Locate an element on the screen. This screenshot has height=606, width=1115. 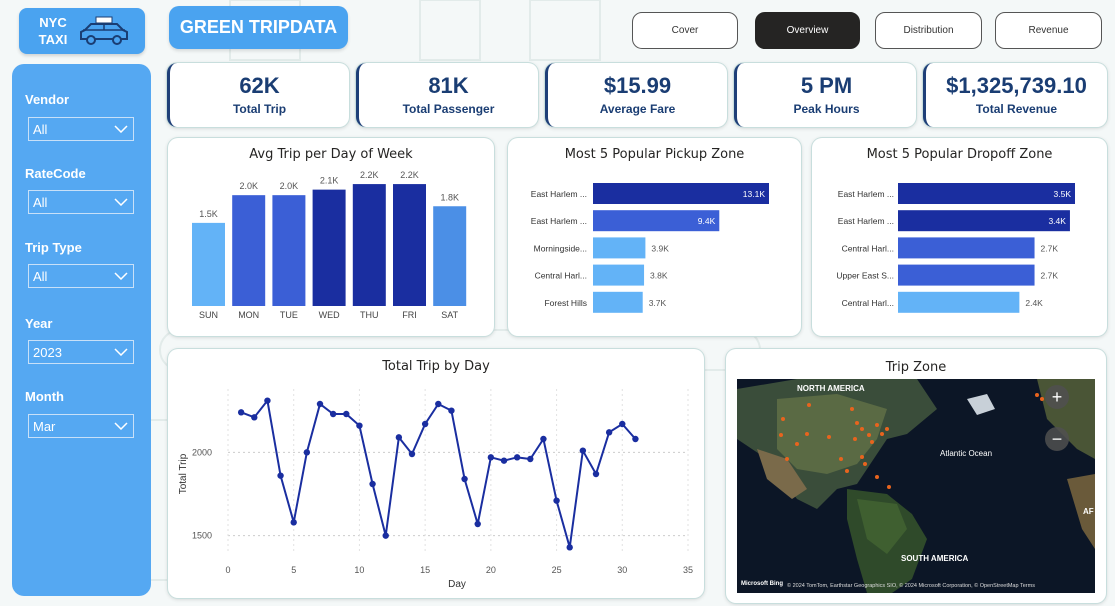
year-value: 2023 is located at coordinates (47, 352).